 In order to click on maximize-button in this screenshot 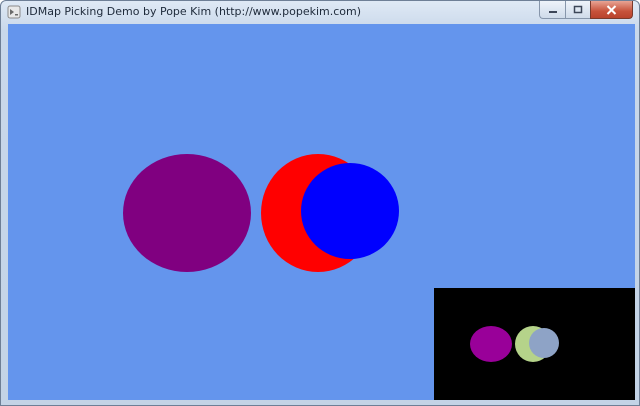, I will do `click(577, 10)`.